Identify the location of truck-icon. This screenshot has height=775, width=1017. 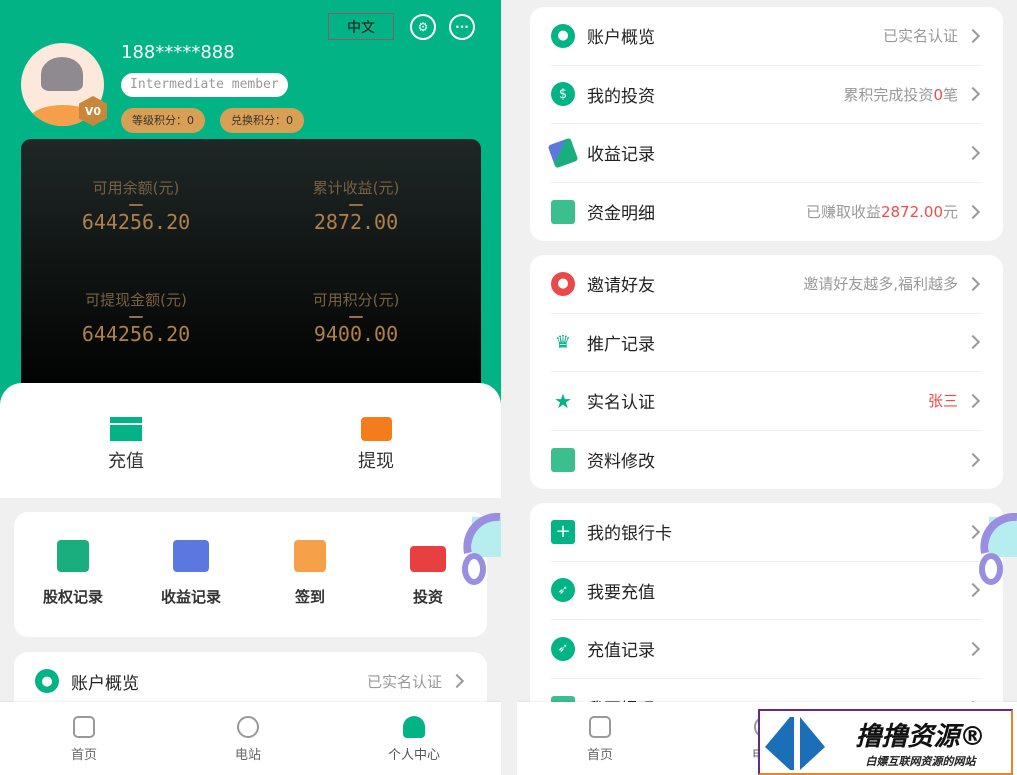
(428, 559).